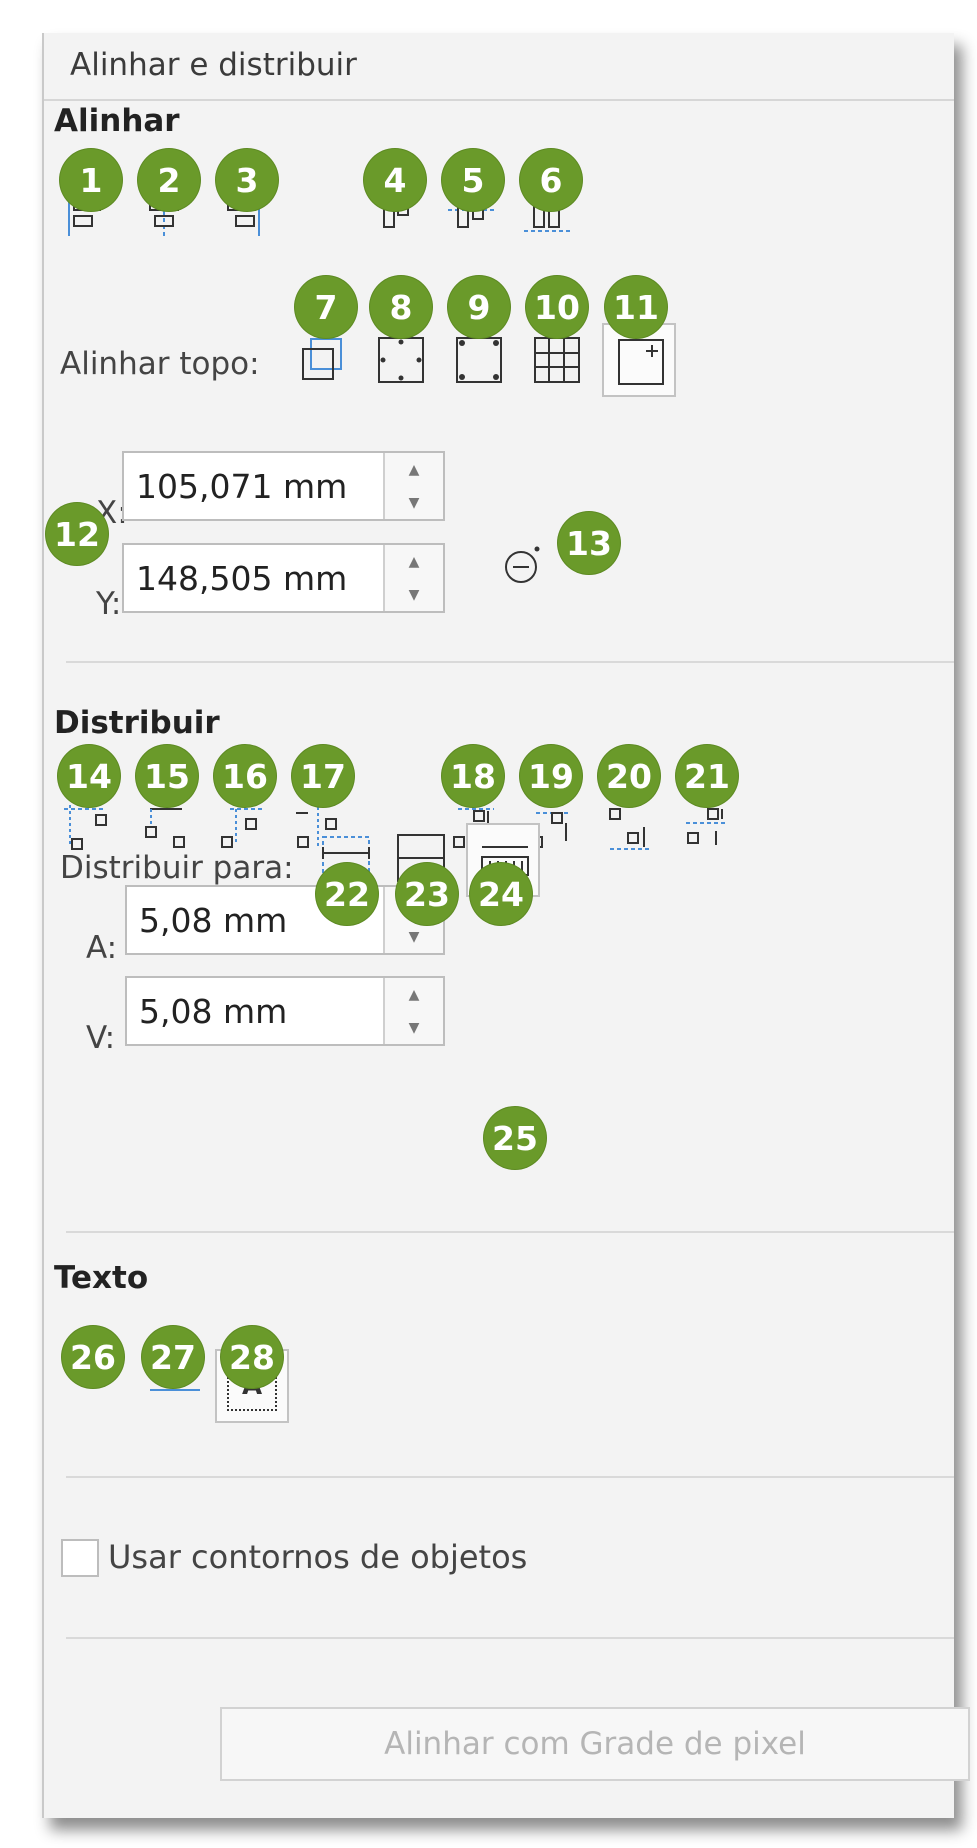  I want to click on callout-badge-14: 14, so click(89, 776).